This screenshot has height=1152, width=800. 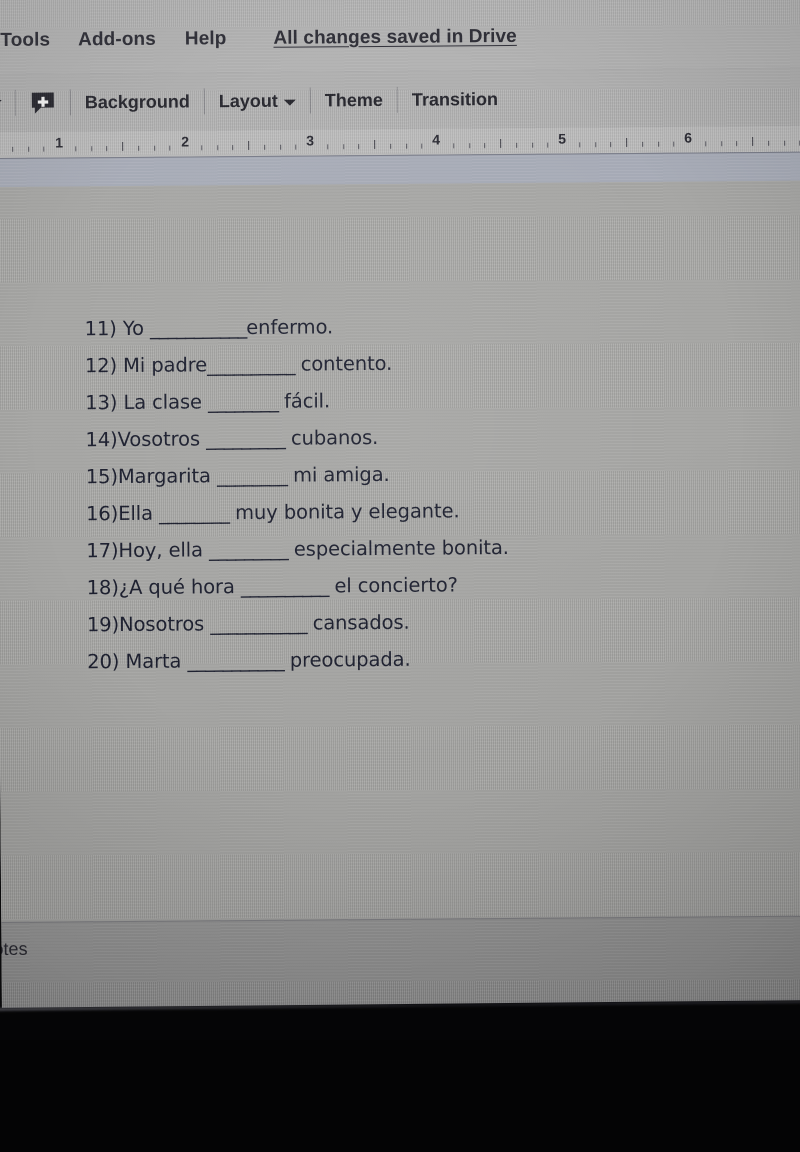 What do you see at coordinates (395, 363) in the screenshot?
I see `question-line: 12) Mi padre__________ contento.` at bounding box center [395, 363].